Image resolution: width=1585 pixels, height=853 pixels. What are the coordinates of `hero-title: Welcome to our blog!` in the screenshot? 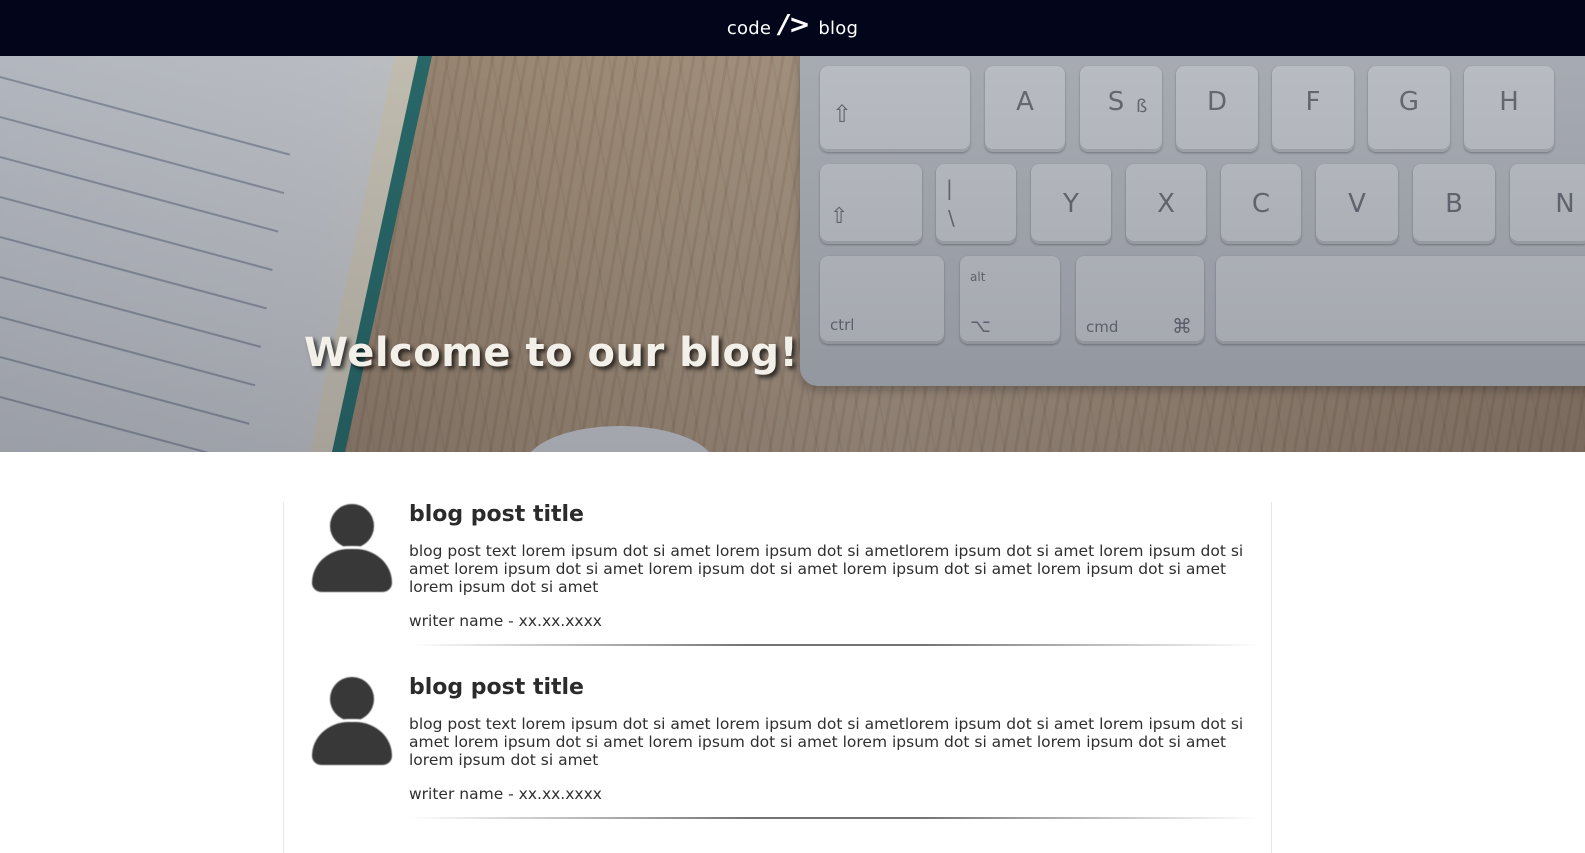 It's located at (551, 353).